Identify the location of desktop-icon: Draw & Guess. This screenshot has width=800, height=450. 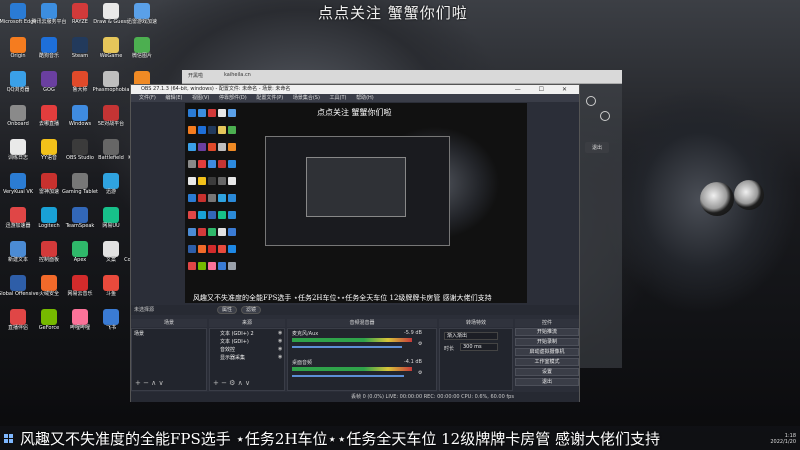
(111, 19).